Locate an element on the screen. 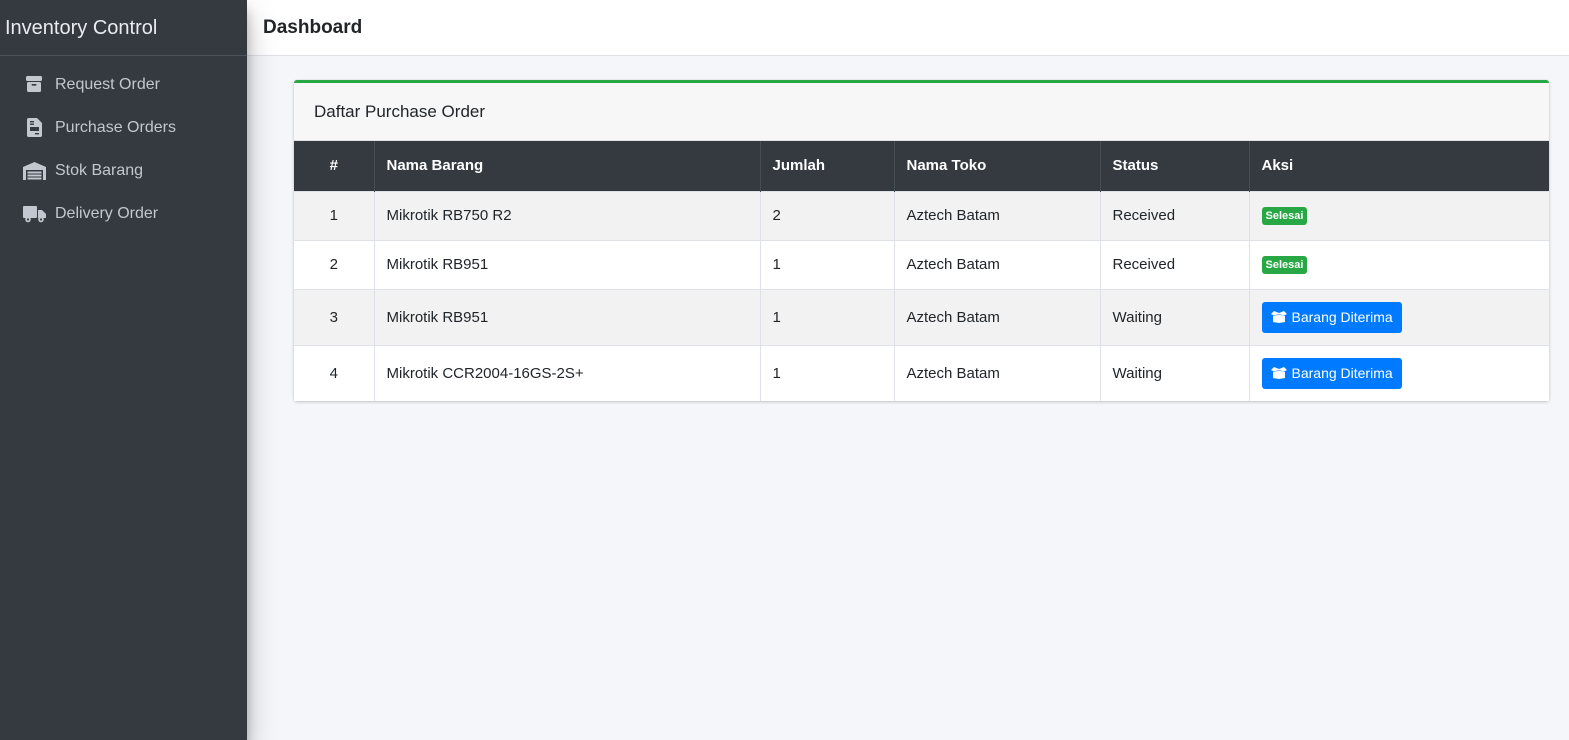  cell-number: 3 is located at coordinates (334, 316).